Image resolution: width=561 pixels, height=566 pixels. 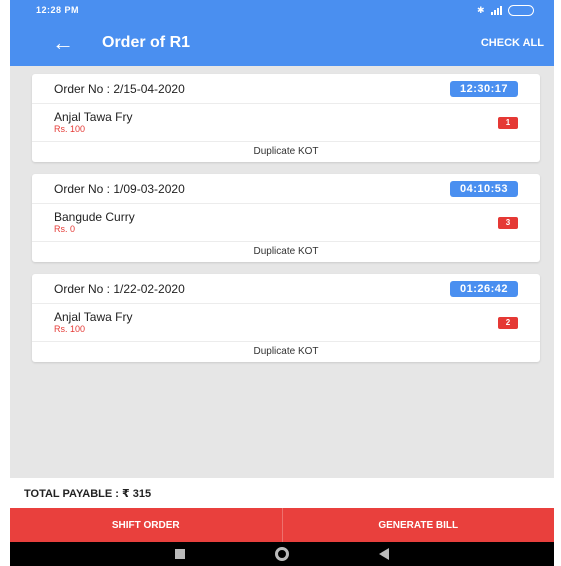 I want to click on order-item: Bangude Curry Rs. 0 3, so click(x=286, y=223).